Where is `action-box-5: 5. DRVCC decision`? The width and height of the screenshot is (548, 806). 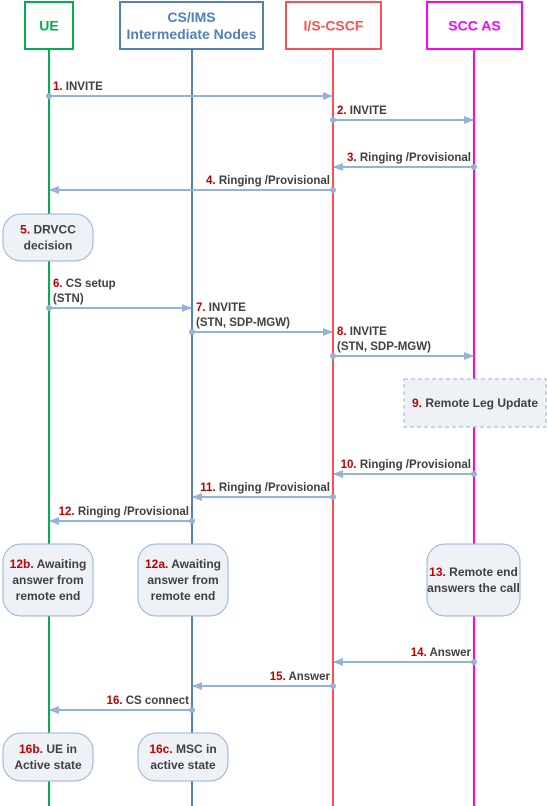
action-box-5: 5. DRVCC decision is located at coordinates (48, 237).